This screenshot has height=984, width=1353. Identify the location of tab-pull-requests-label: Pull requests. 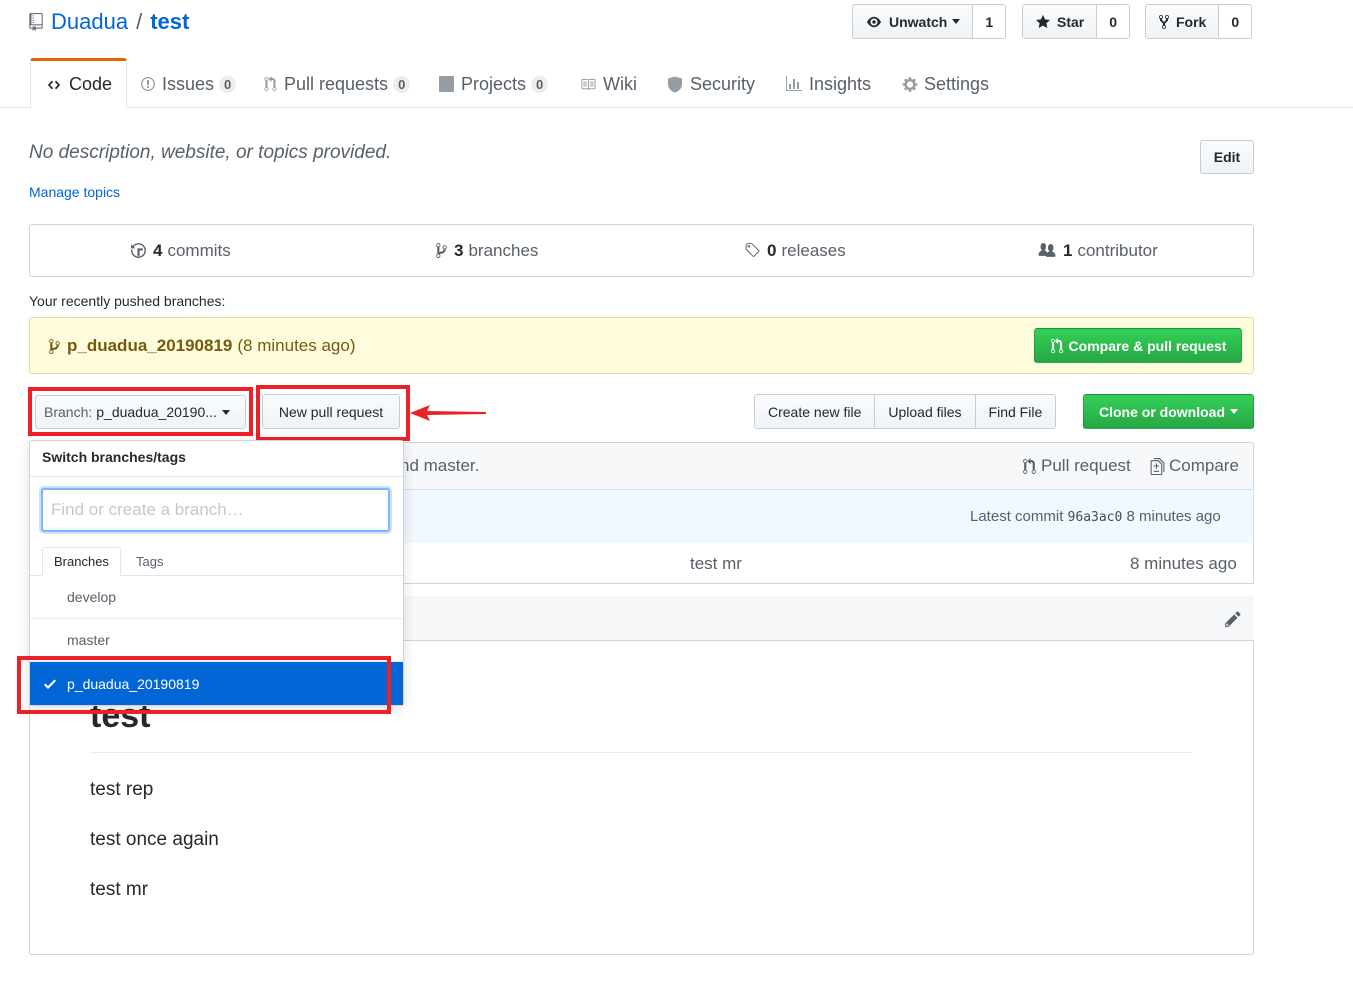
(336, 83).